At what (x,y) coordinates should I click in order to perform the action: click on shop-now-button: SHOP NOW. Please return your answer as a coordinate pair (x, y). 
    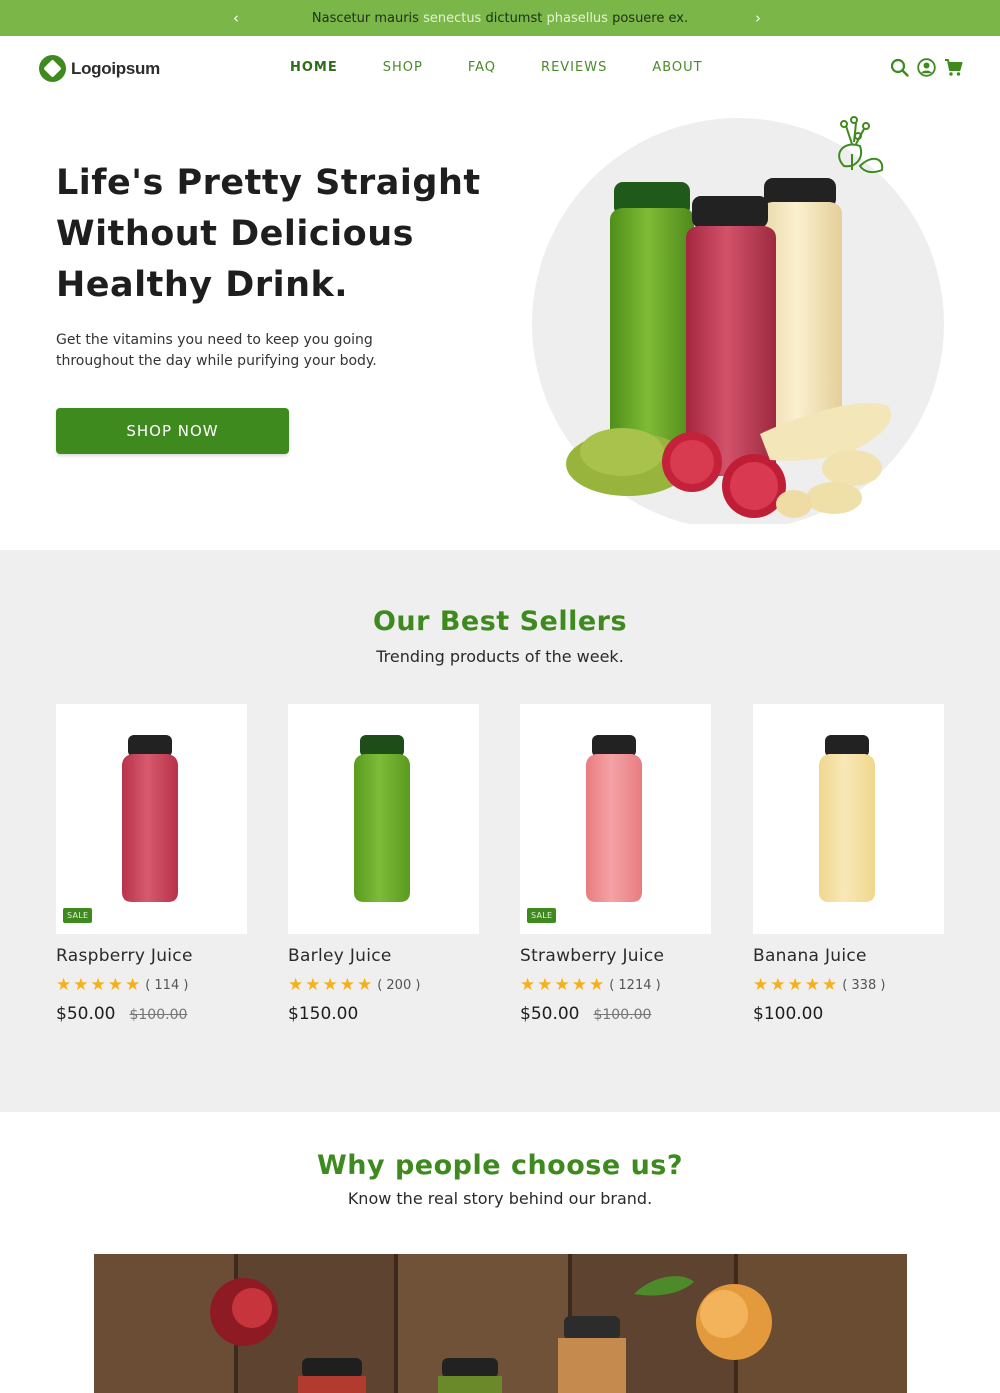
    Looking at the image, I should click on (172, 431).